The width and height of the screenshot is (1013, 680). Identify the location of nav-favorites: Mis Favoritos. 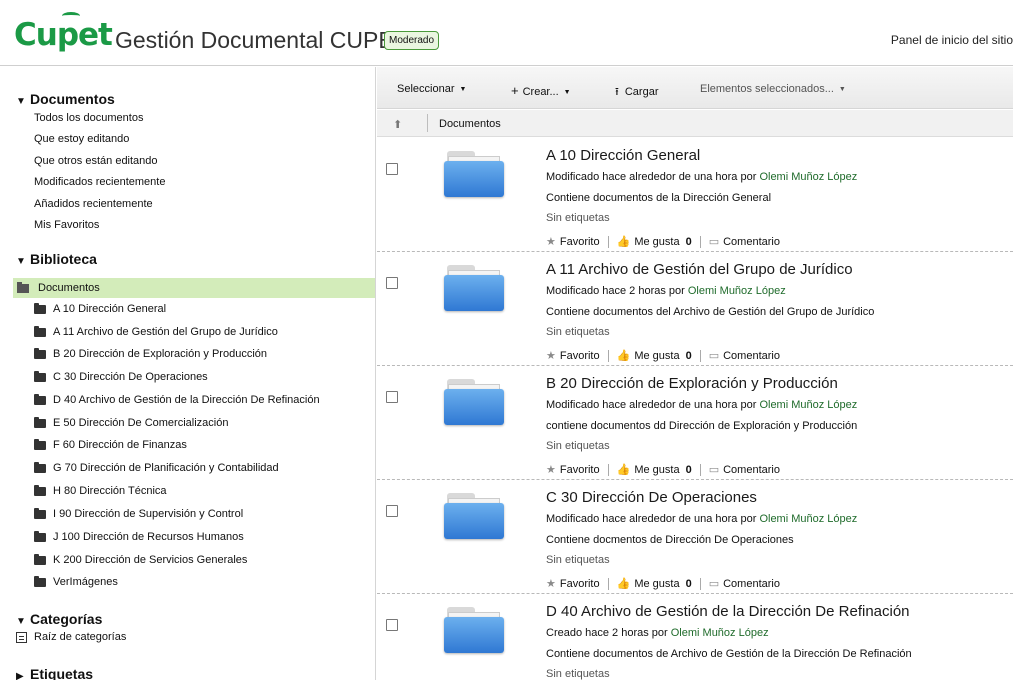
(66, 225).